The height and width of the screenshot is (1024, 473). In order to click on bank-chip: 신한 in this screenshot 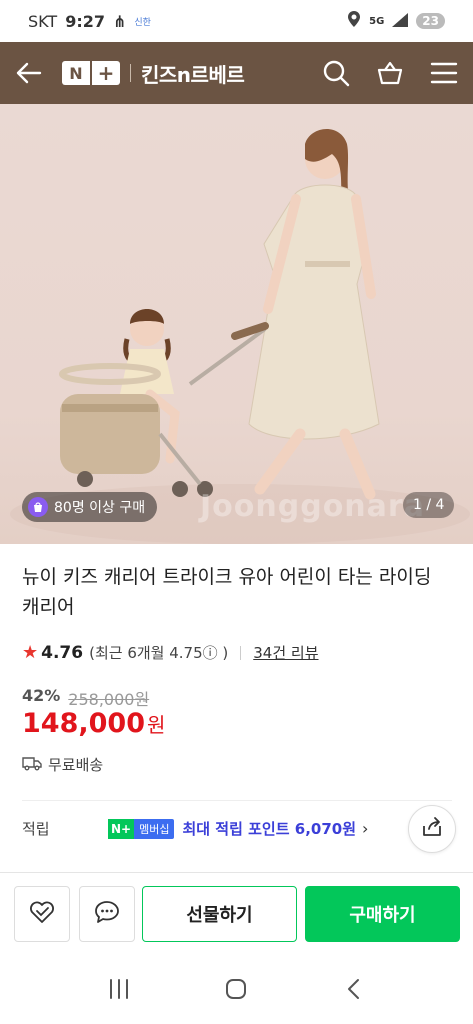, I will do `click(142, 22)`.